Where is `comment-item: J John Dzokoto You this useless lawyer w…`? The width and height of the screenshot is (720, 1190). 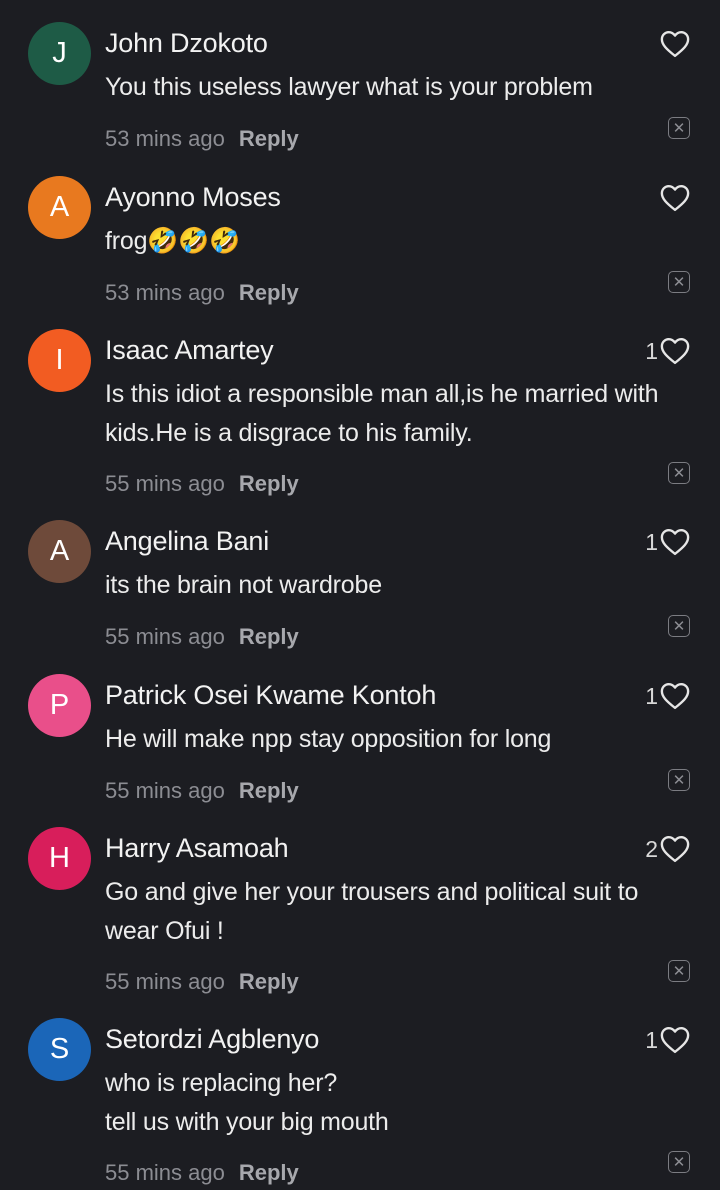
comment-item: J John Dzokoto You this useless lawyer w… is located at coordinates (360, 97).